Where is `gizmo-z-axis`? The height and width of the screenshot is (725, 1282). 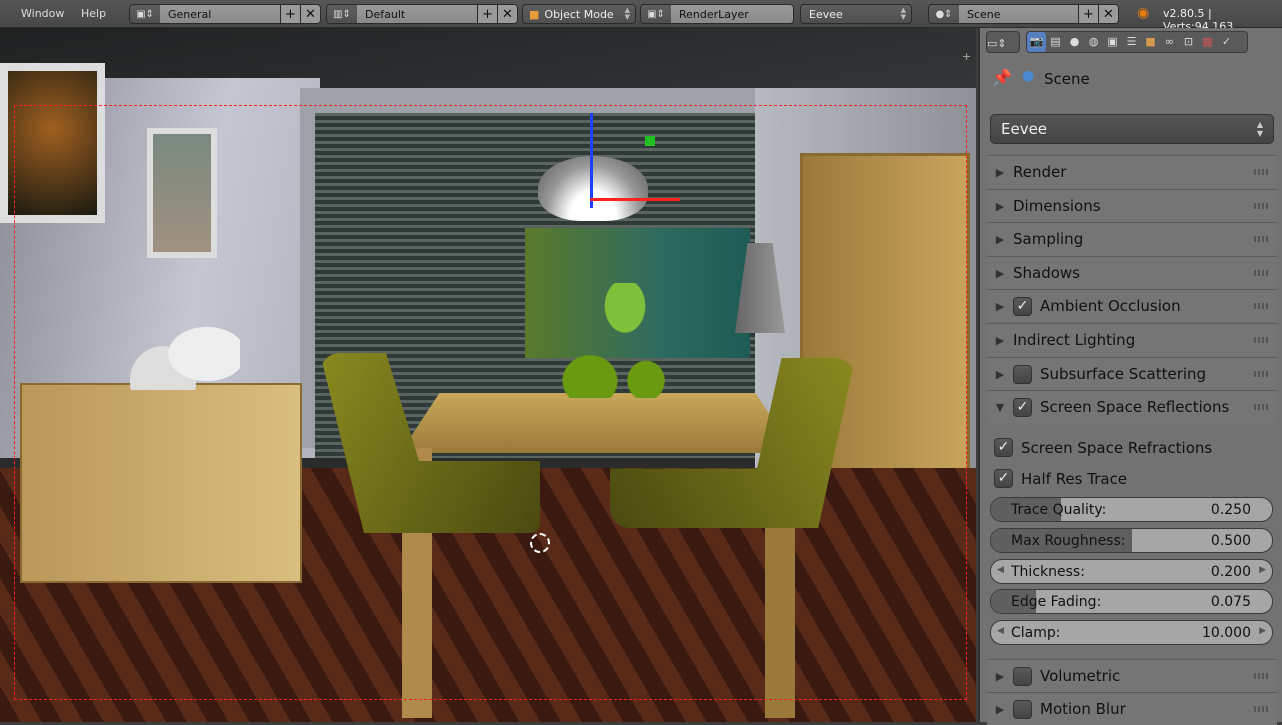
gizmo-z-axis is located at coordinates (591, 160).